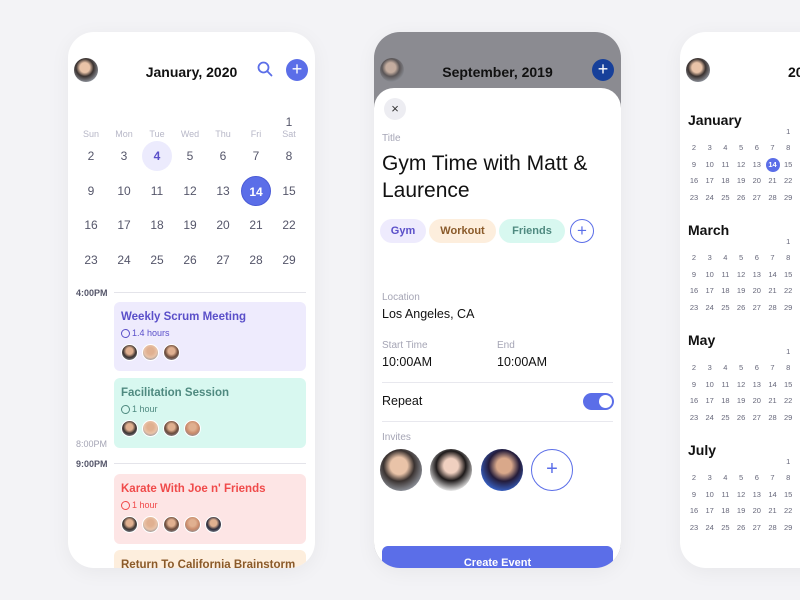  What do you see at coordinates (552, 470) in the screenshot?
I see `add-invite-button: +` at bounding box center [552, 470].